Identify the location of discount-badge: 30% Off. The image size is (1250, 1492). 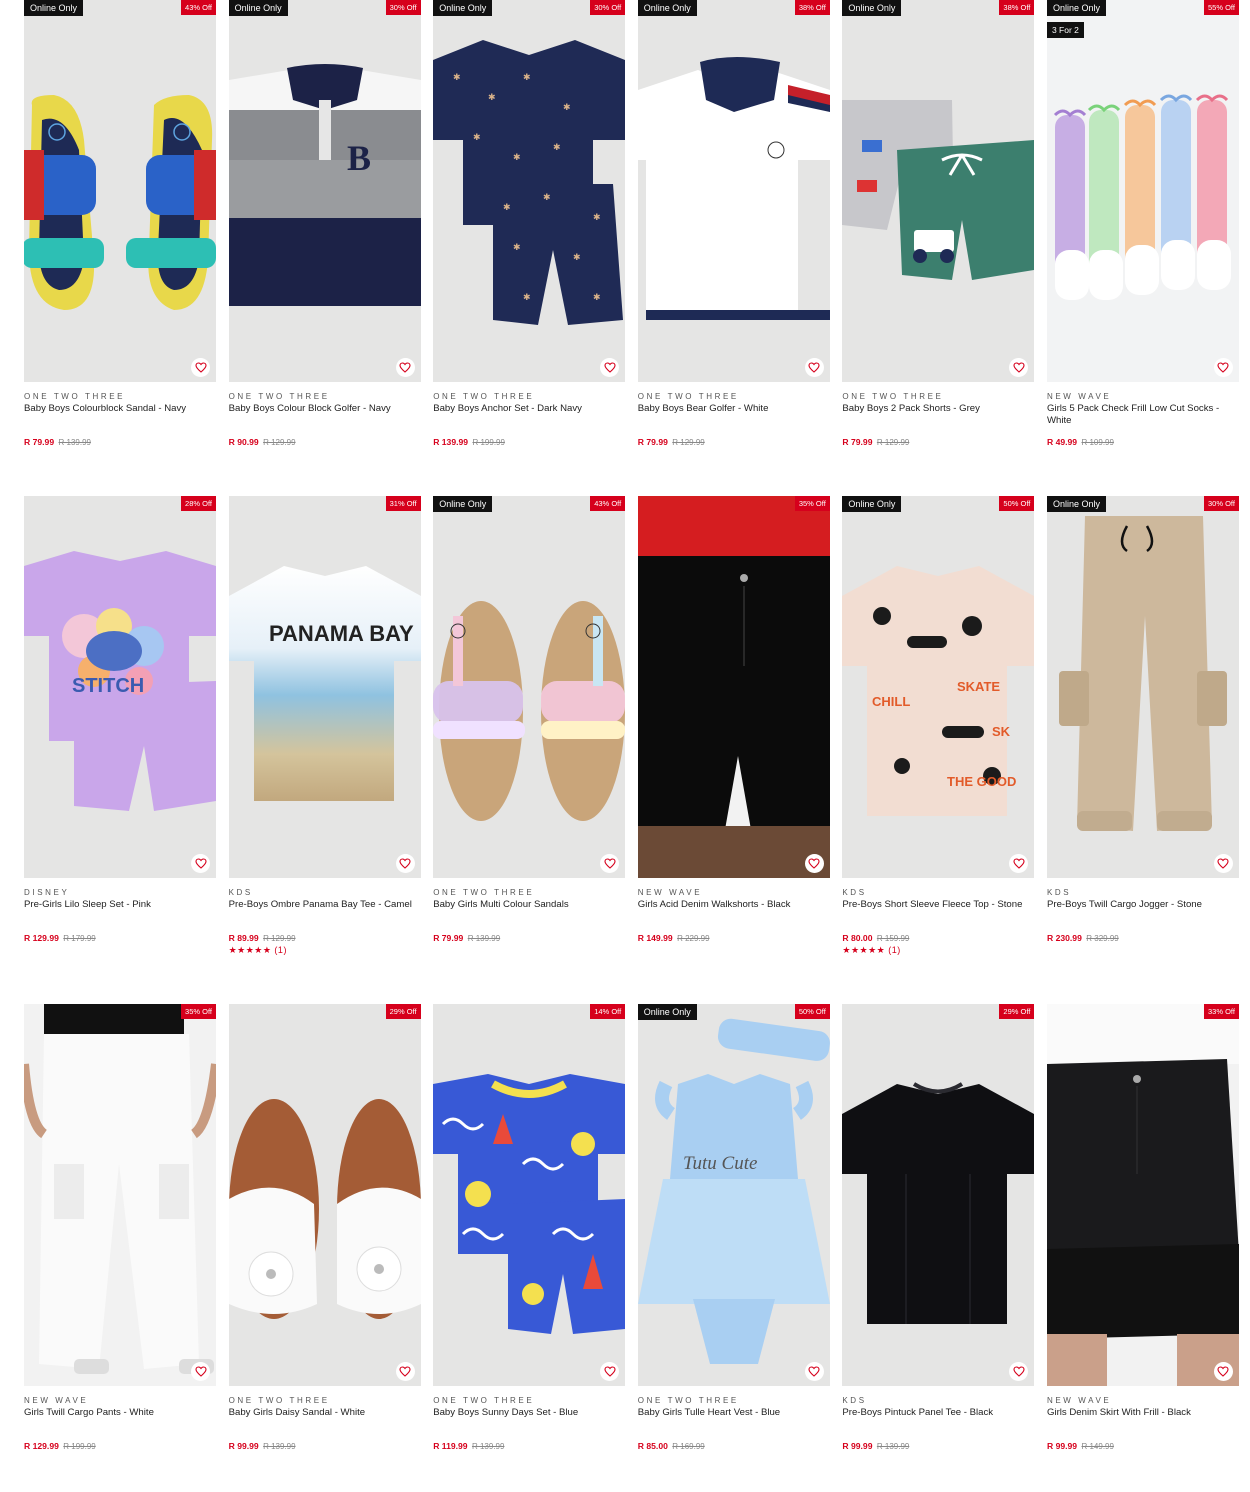
(403, 7).